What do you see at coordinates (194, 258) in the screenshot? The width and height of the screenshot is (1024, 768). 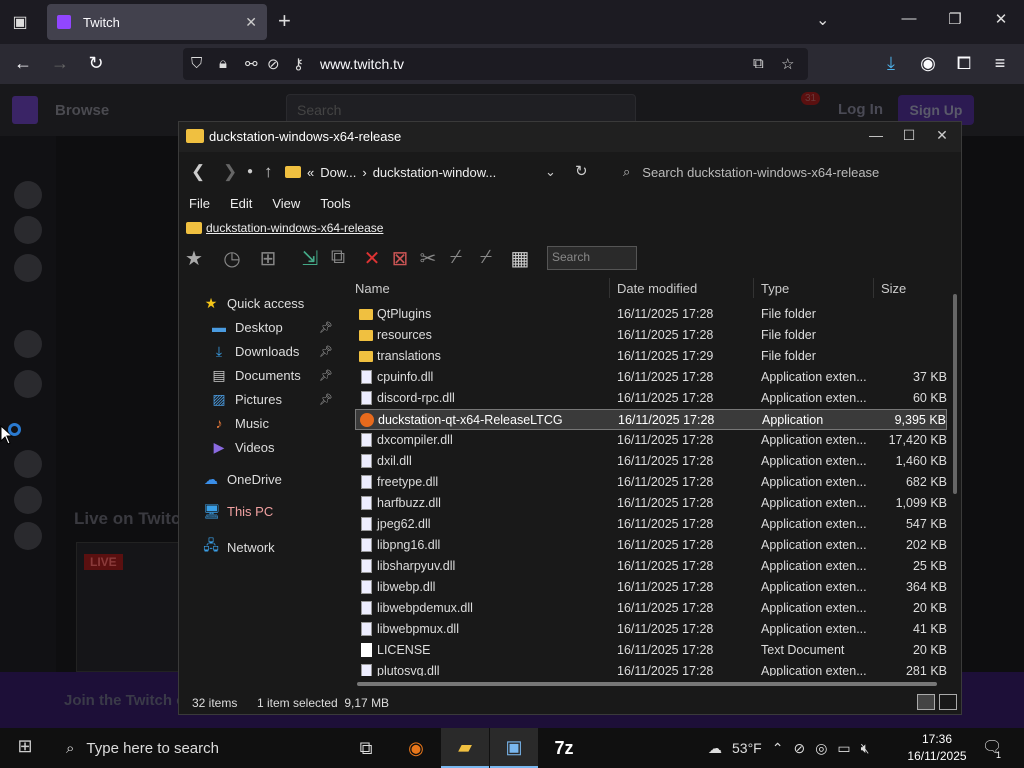 I see `favorites-star-icon: ★` at bounding box center [194, 258].